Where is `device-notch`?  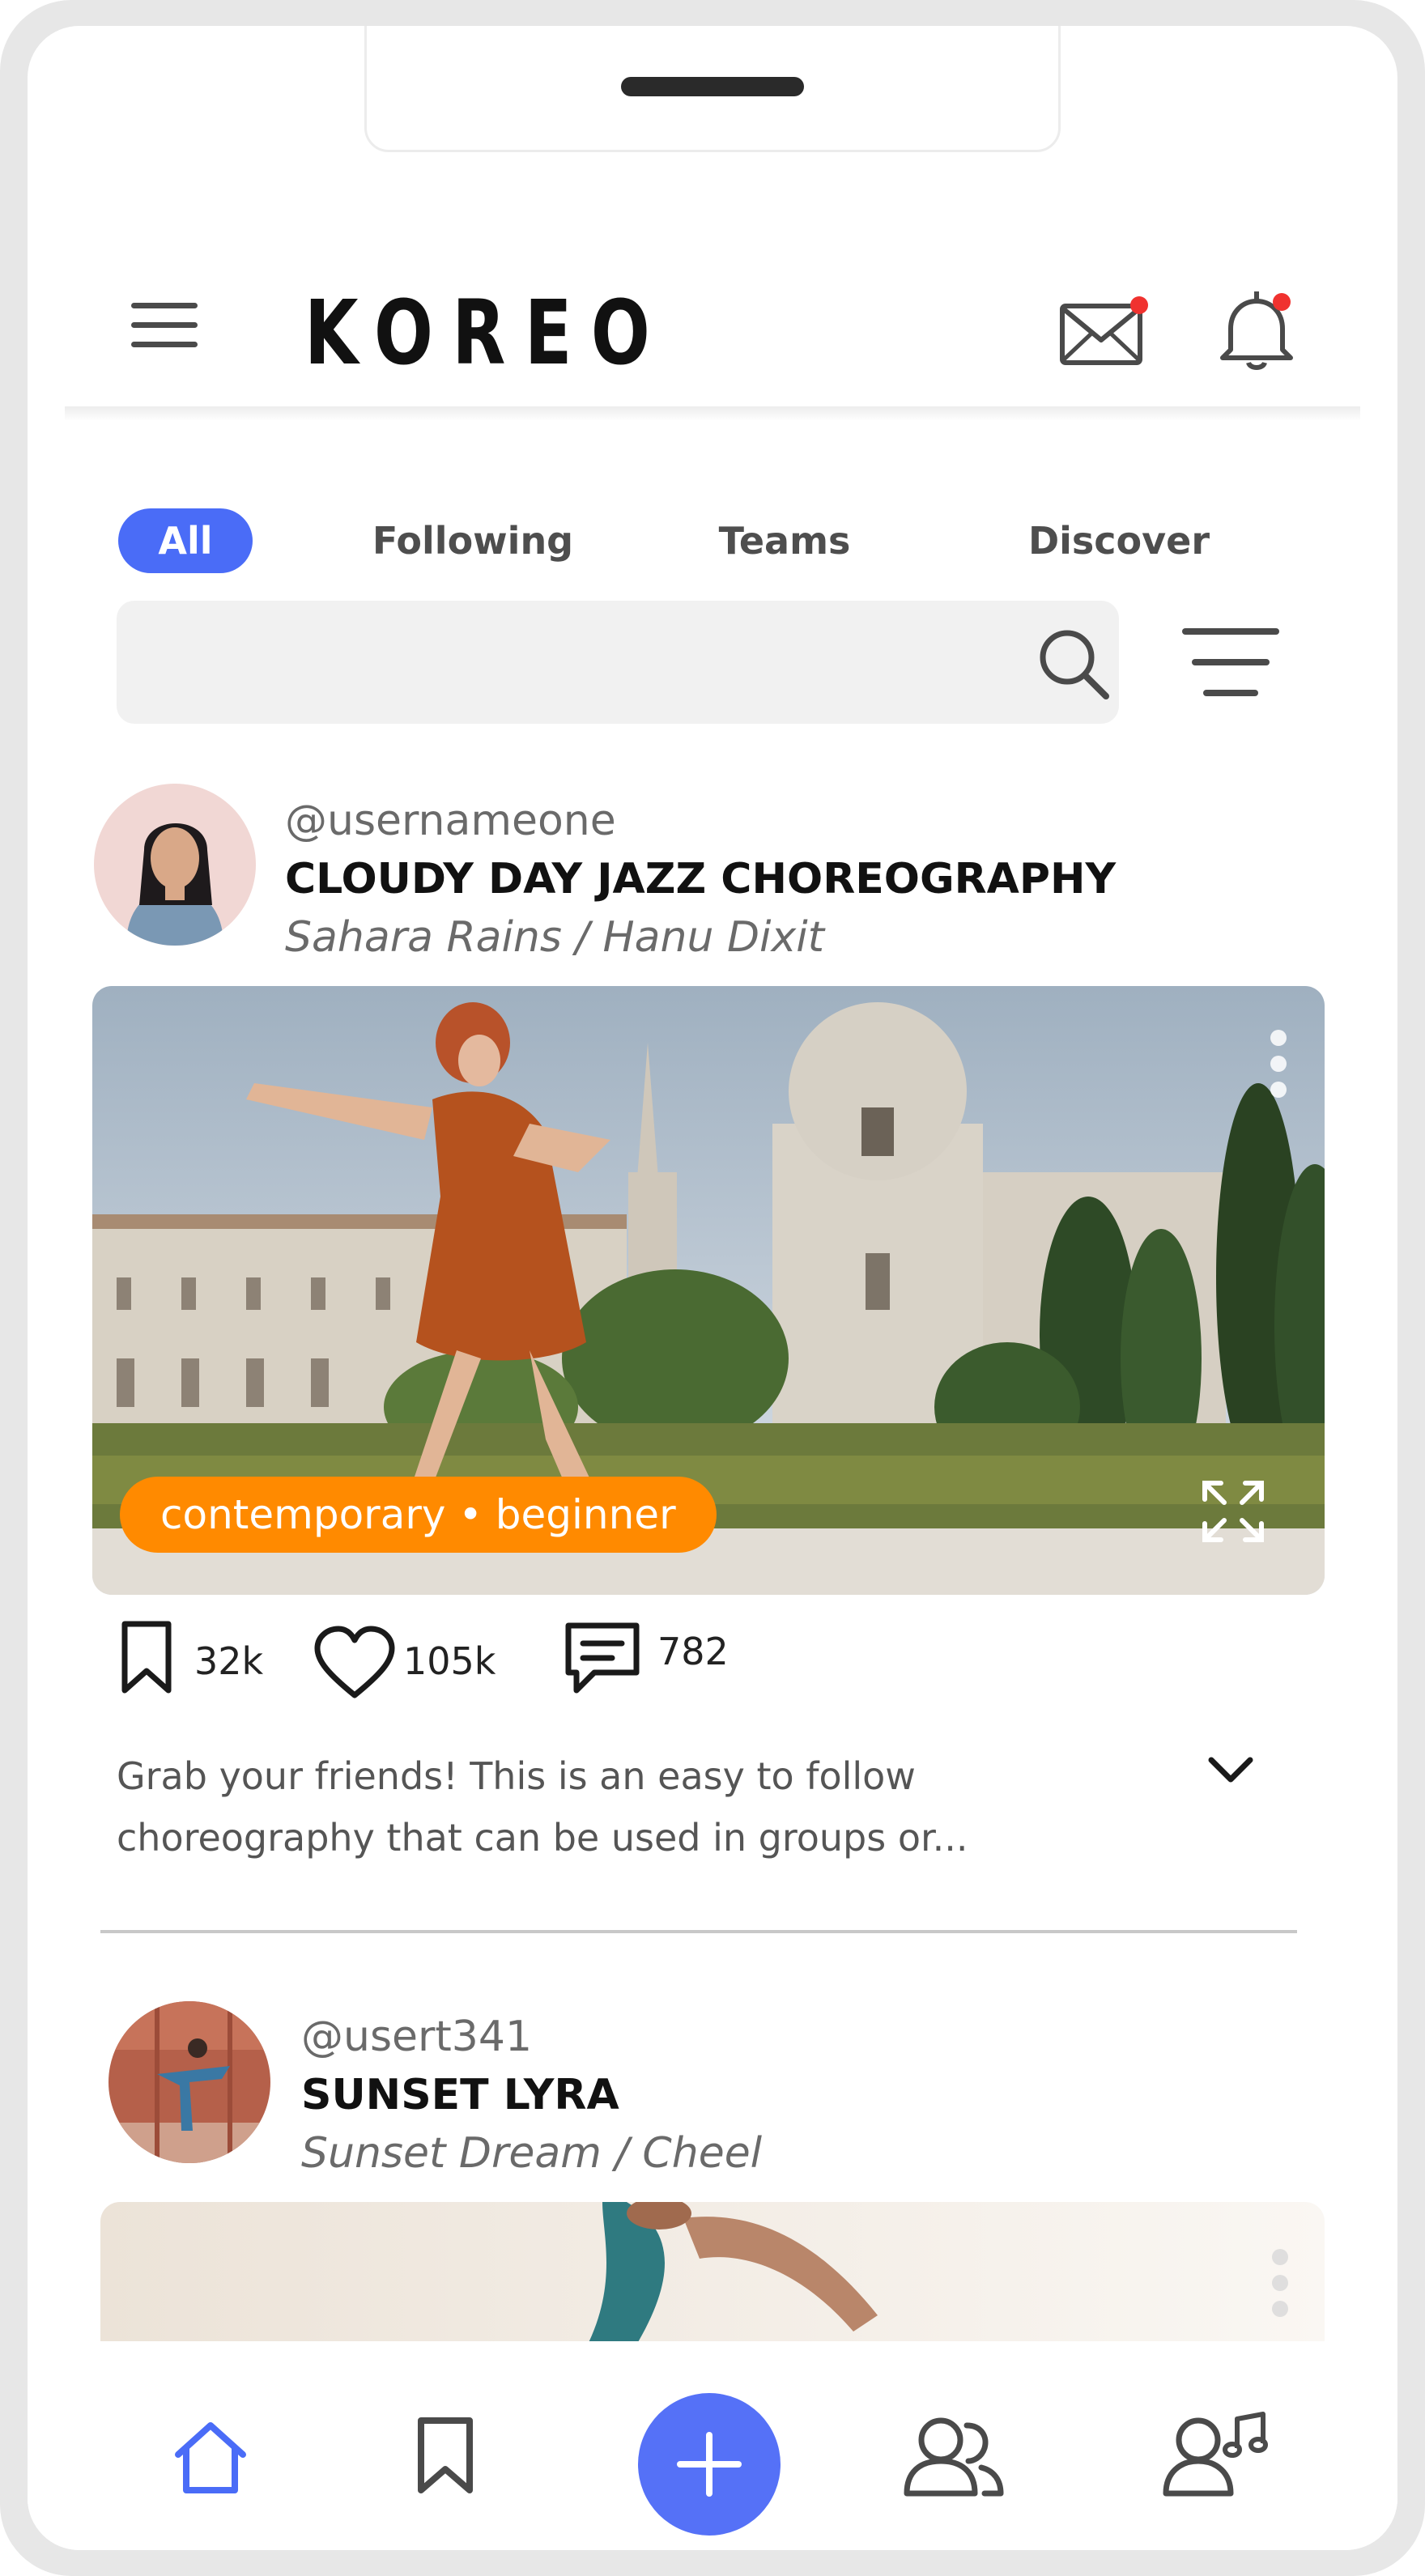 device-notch is located at coordinates (712, 89).